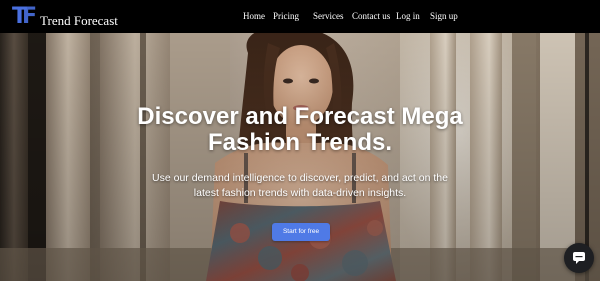  I want to click on nav-home-link: Home, so click(254, 16).